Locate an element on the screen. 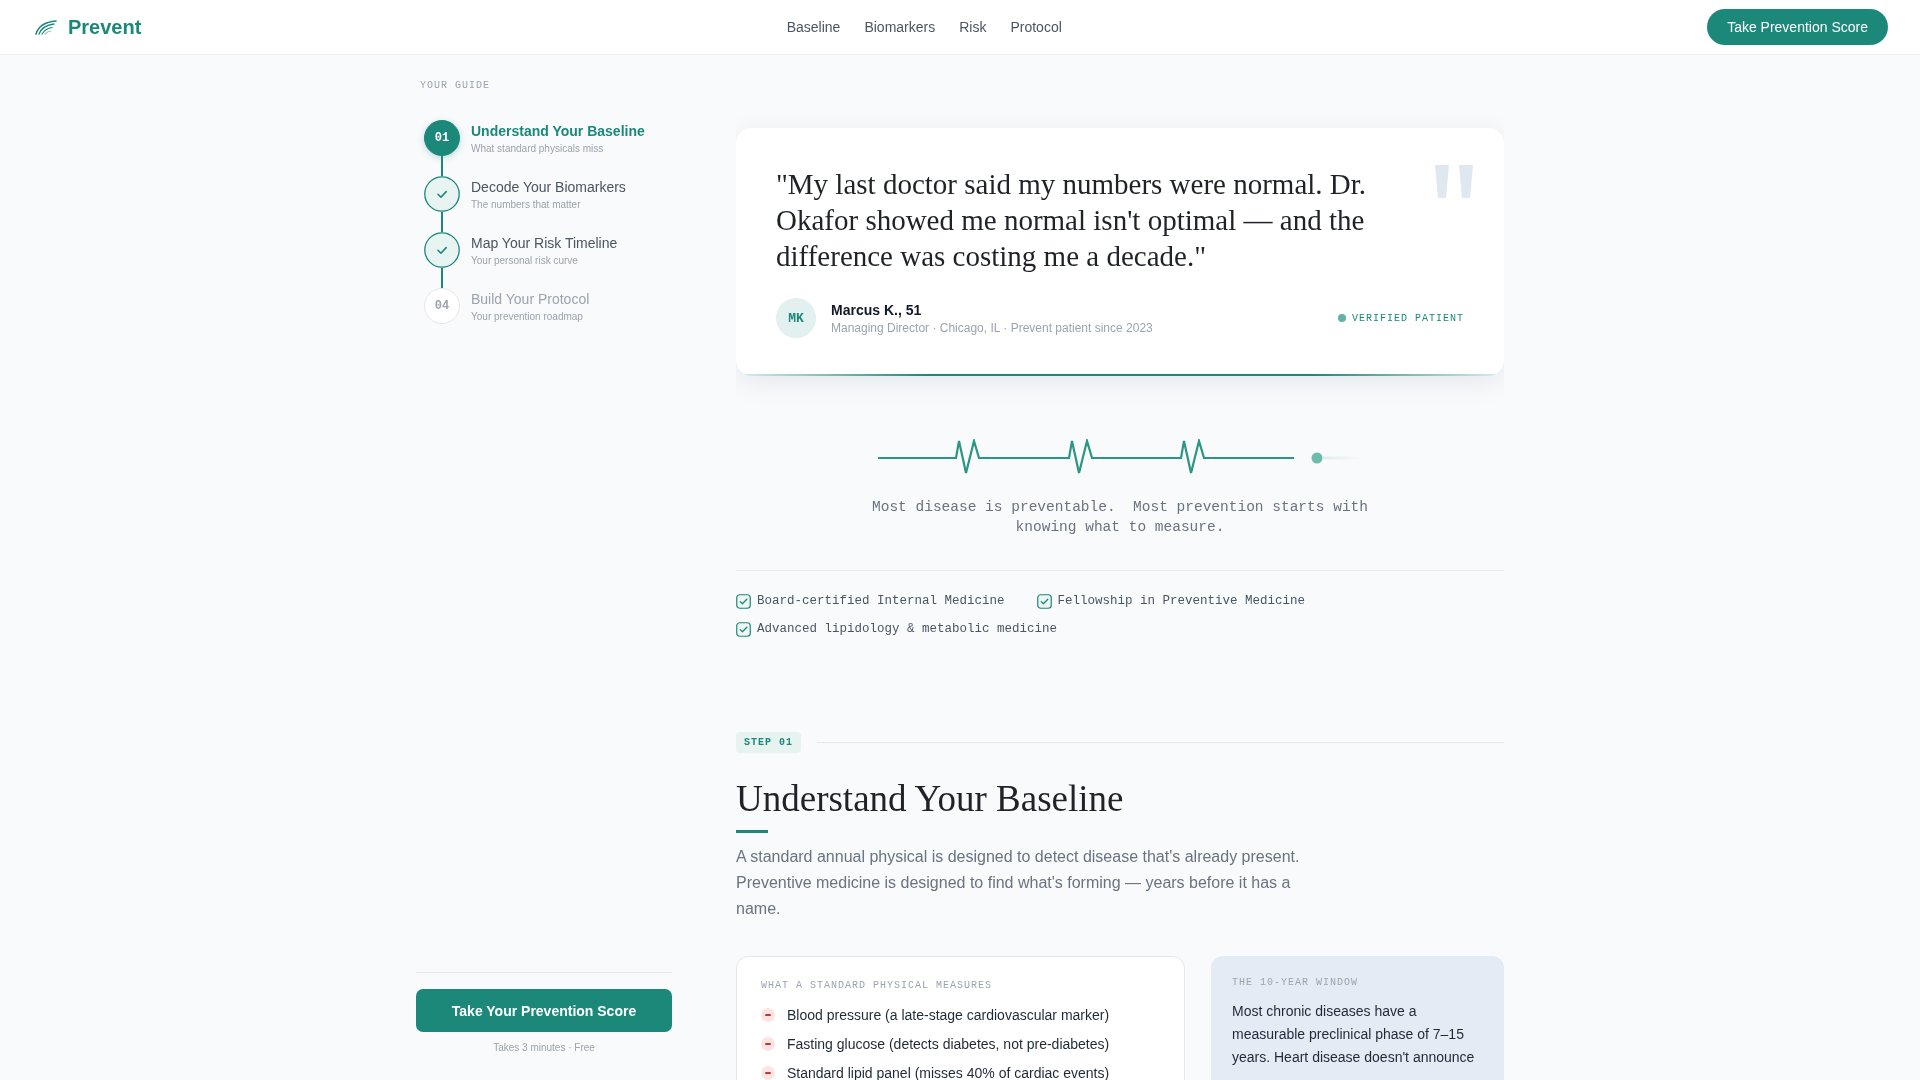 The image size is (1920, 1080). take-score-button: Take Your Prevention Score is located at coordinates (544, 1010).